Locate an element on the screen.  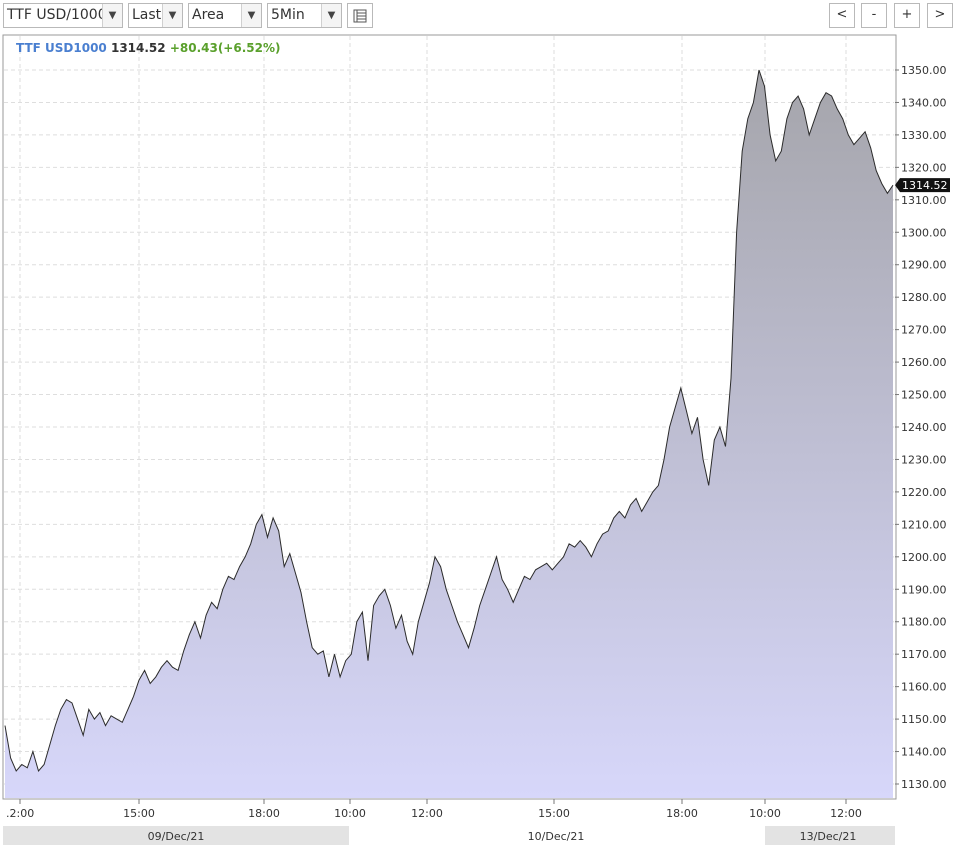
y-tick-label: 1340.00 is located at coordinates (924, 102).